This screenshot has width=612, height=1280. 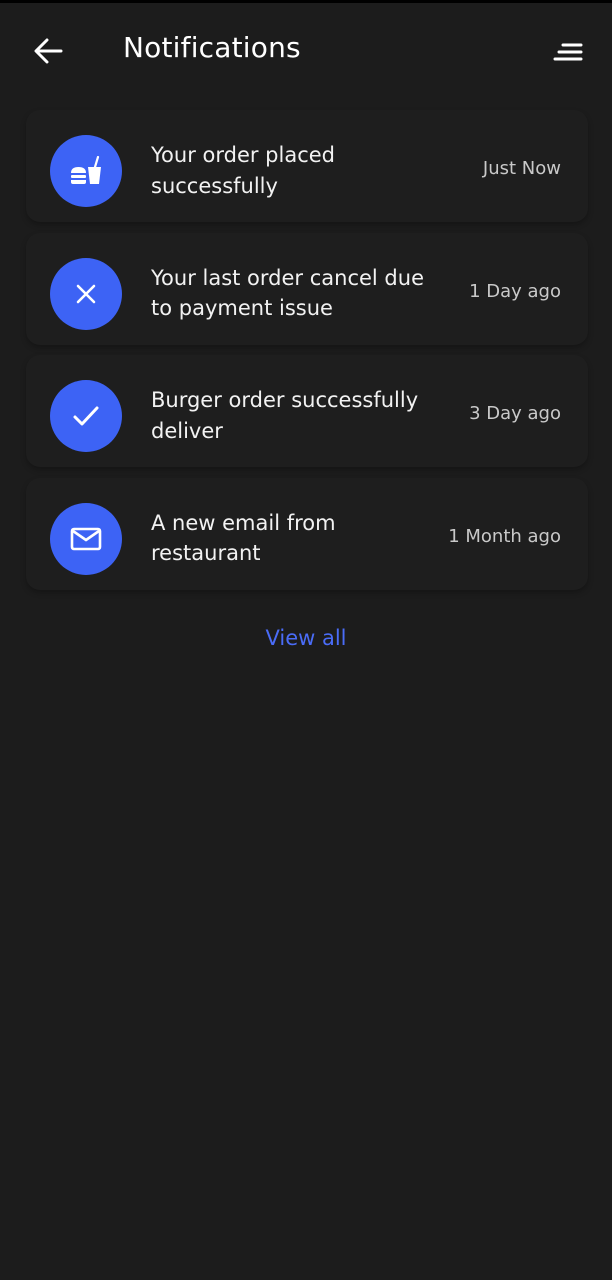 I want to click on filter-button, so click(x=568, y=52).